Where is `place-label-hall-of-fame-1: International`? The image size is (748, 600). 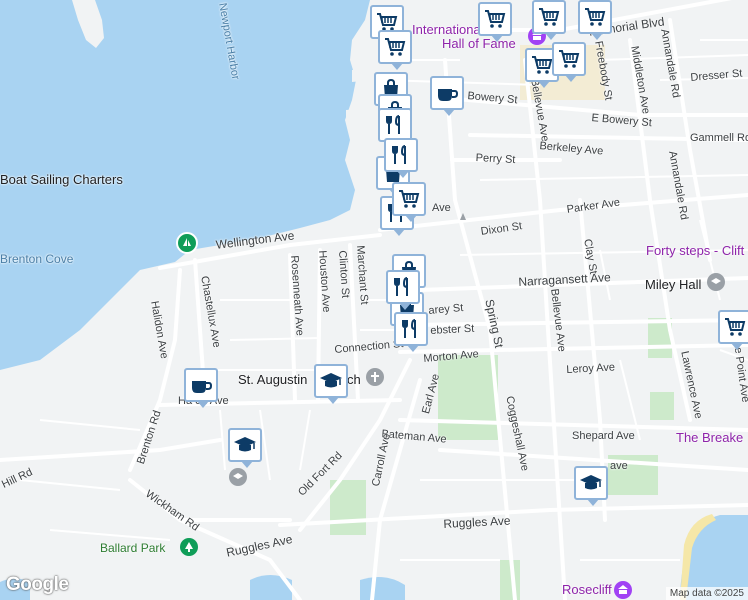 place-label-hall-of-fame-1: International is located at coordinates (448, 29).